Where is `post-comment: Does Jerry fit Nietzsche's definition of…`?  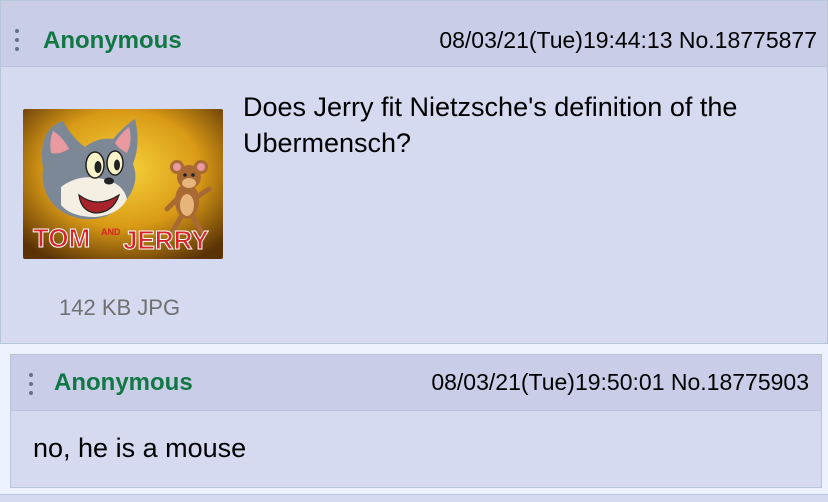 post-comment: Does Jerry fit Nietzsche's definition of… is located at coordinates (490, 125).